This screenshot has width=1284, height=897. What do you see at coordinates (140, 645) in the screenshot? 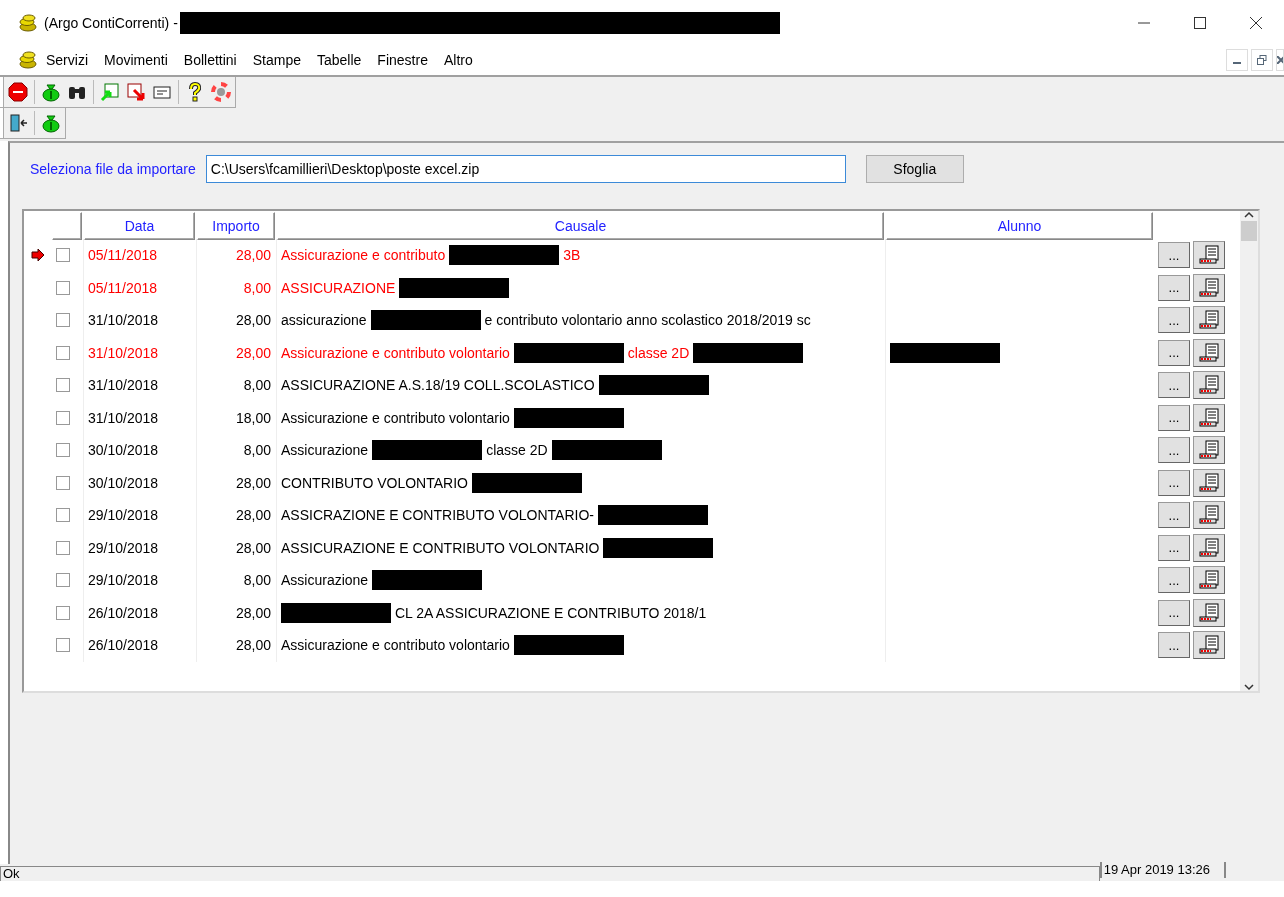
I see `date-cell: 26/10/2018` at bounding box center [140, 645].